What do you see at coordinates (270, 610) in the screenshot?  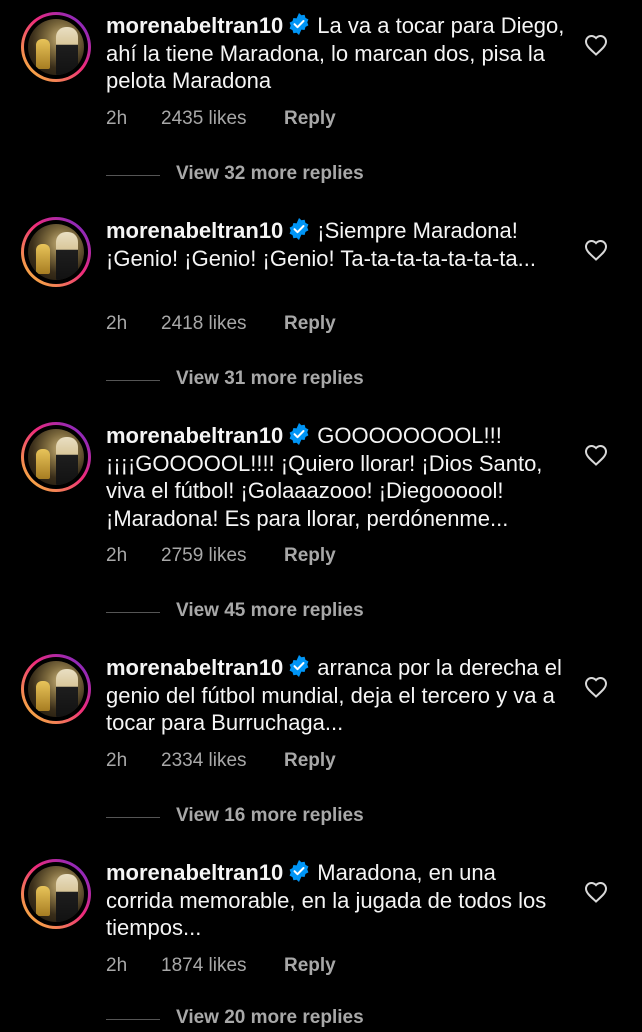 I see `view-more-replies-label: View 45 more replies` at bounding box center [270, 610].